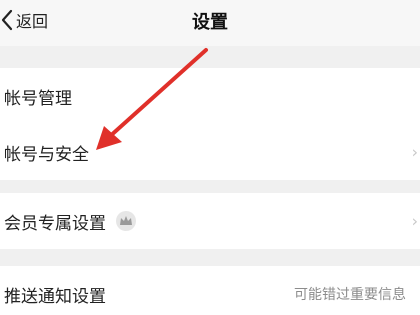 The image size is (420, 315). Describe the element at coordinates (350, 295) in the screenshot. I see `push-notification-value: 可能错过重要信息` at that location.